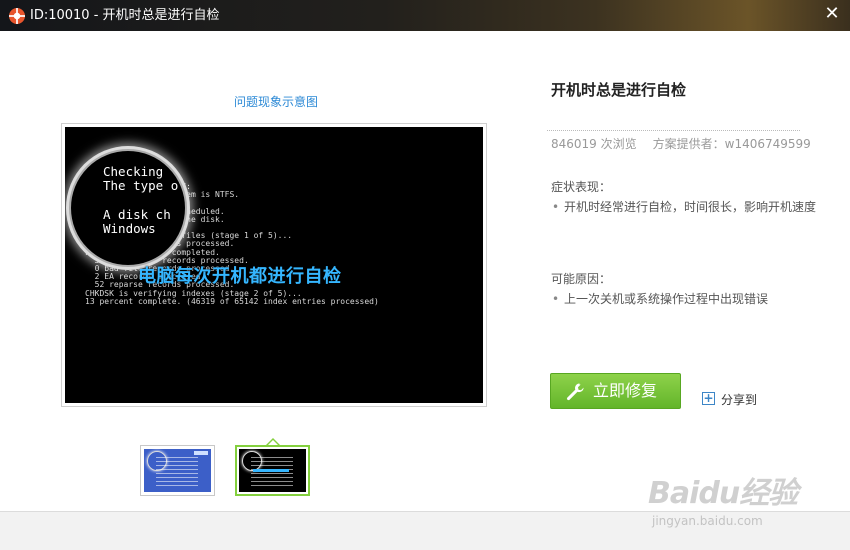 This screenshot has height=550, width=850. I want to click on provider: 方案提供者：w1406749599, so click(731, 144).